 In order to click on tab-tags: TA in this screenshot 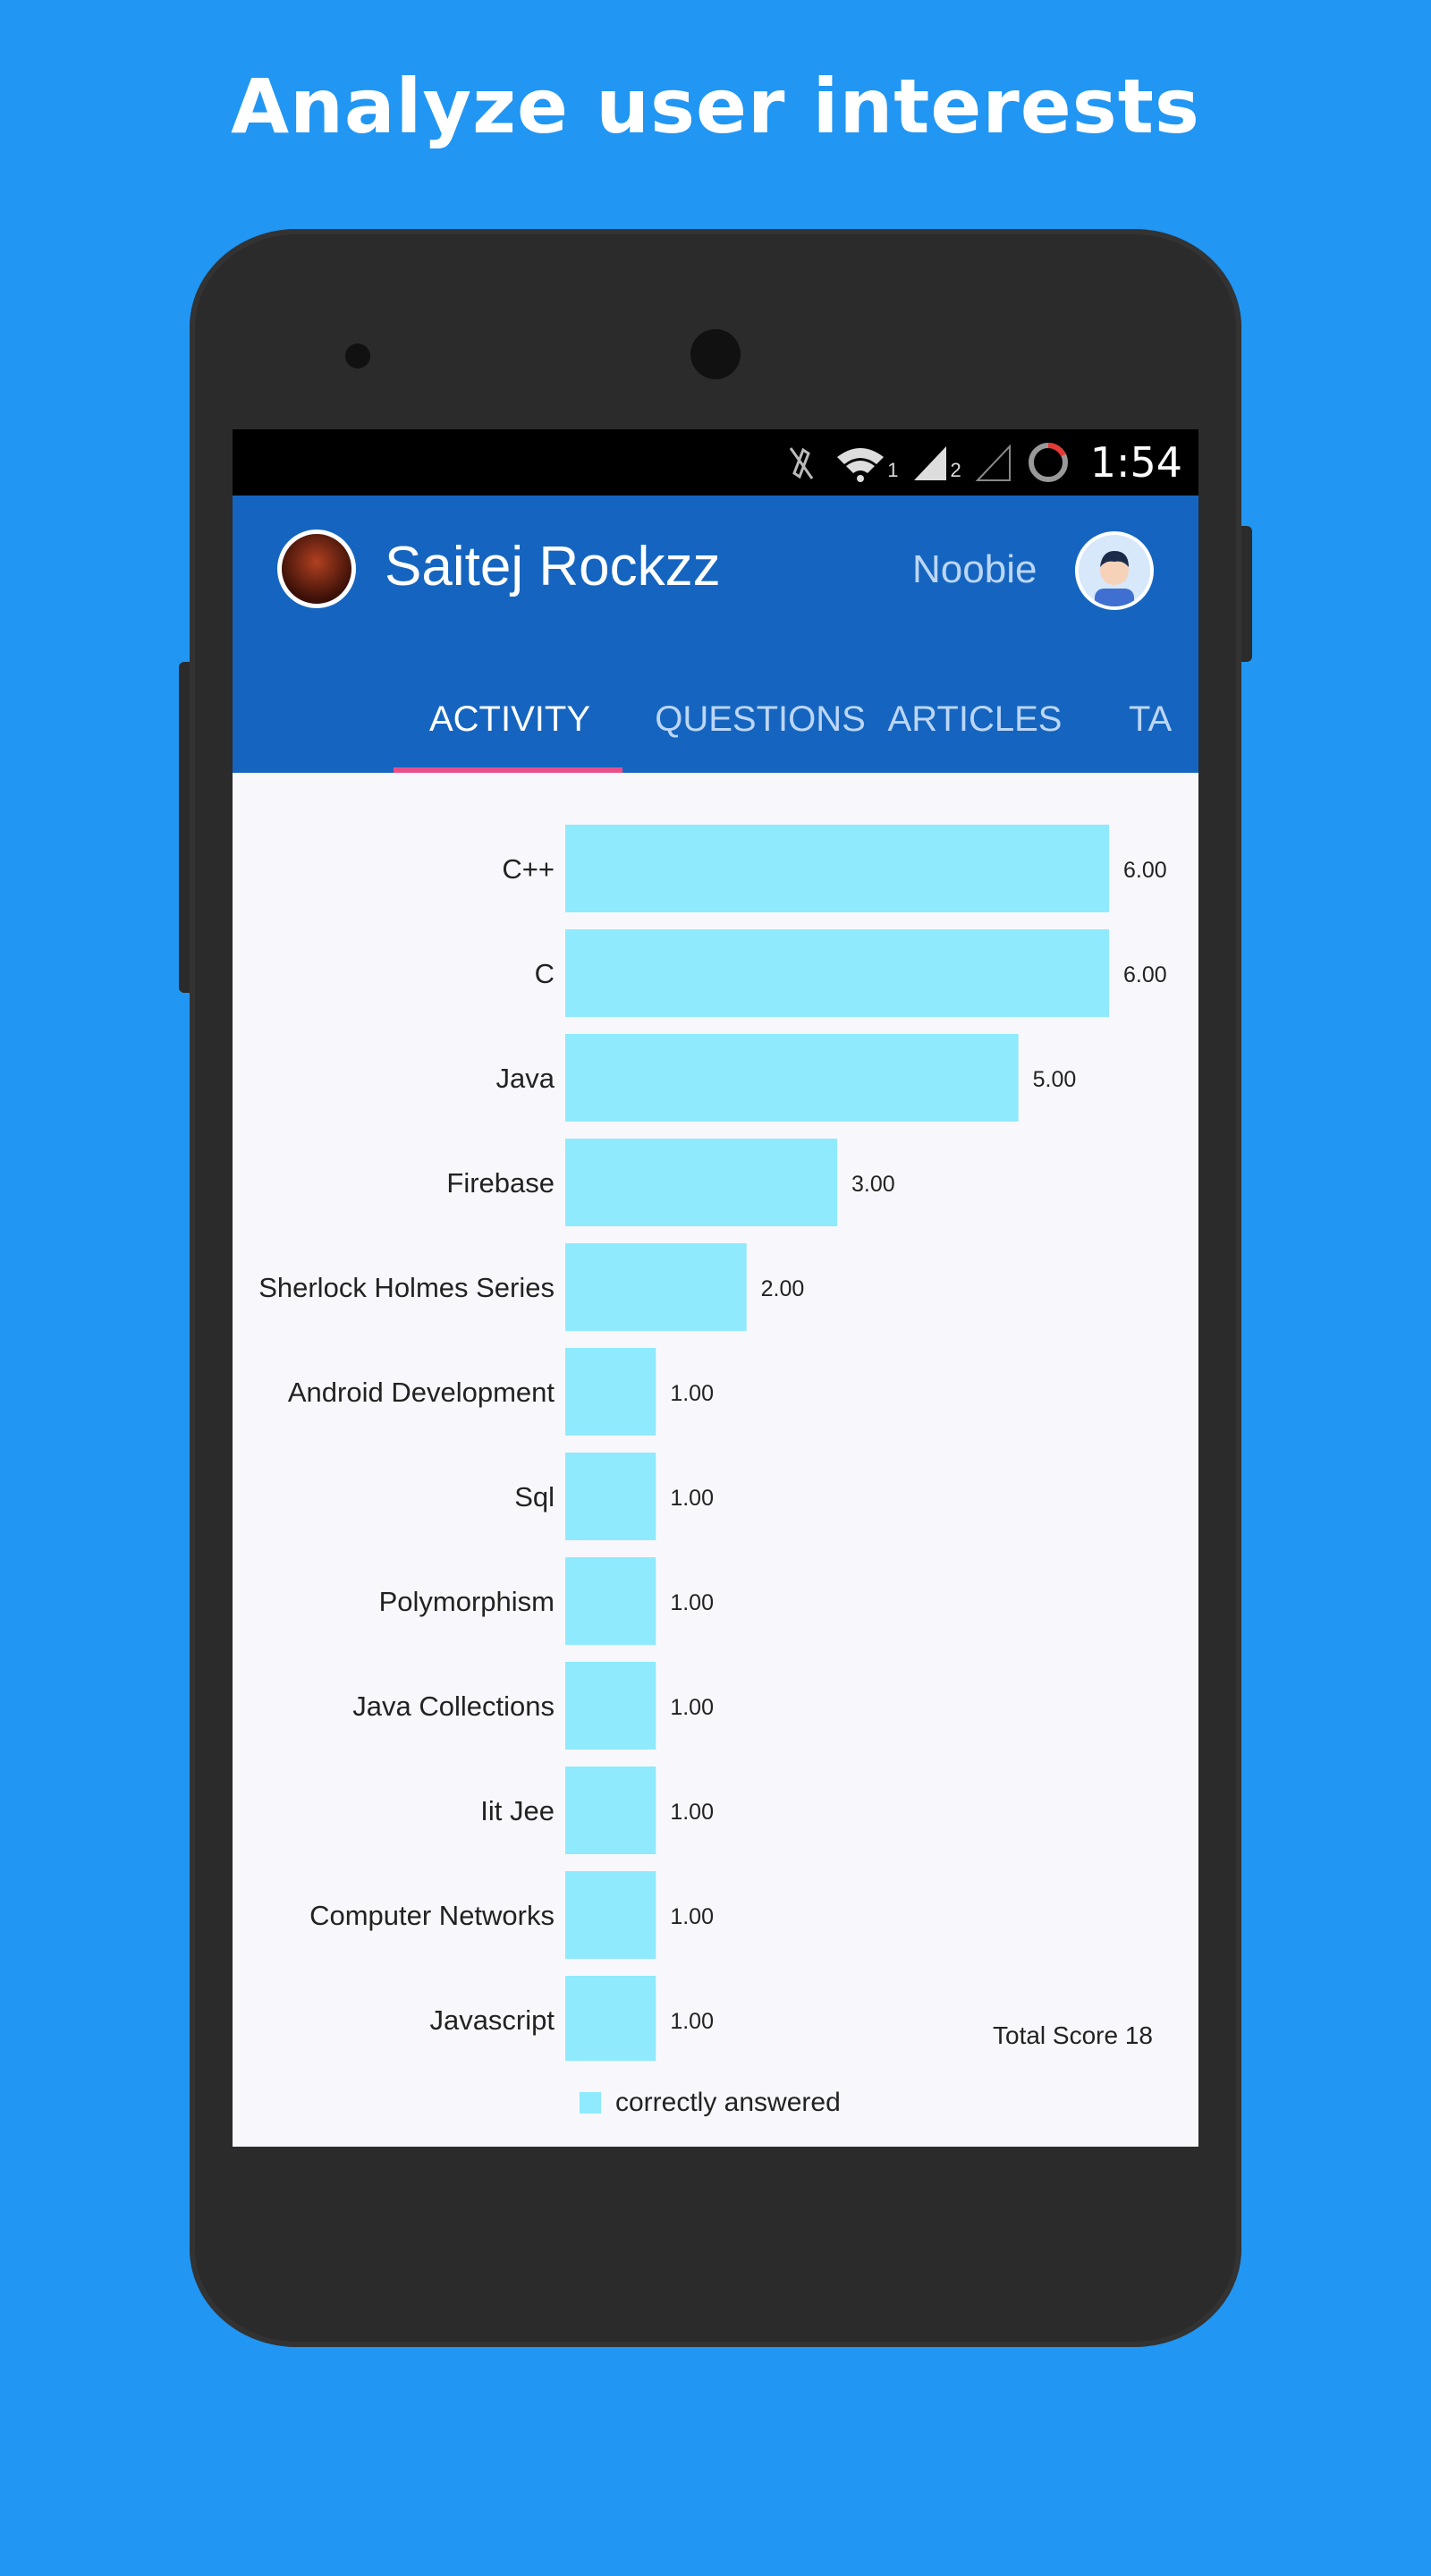, I will do `click(1140, 719)`.